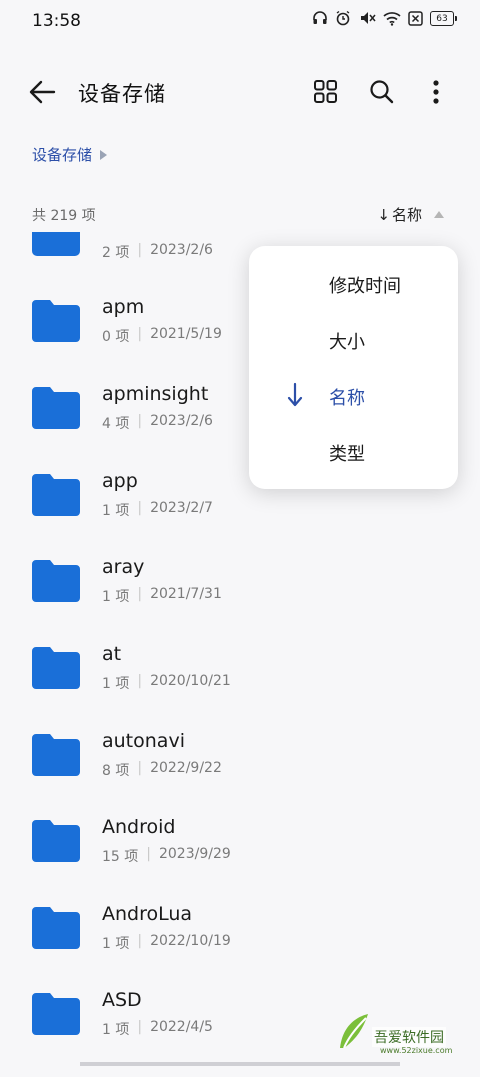 The image size is (480, 1077). I want to click on item-meta: 1 项 | 2020/10/21, so click(166, 682).